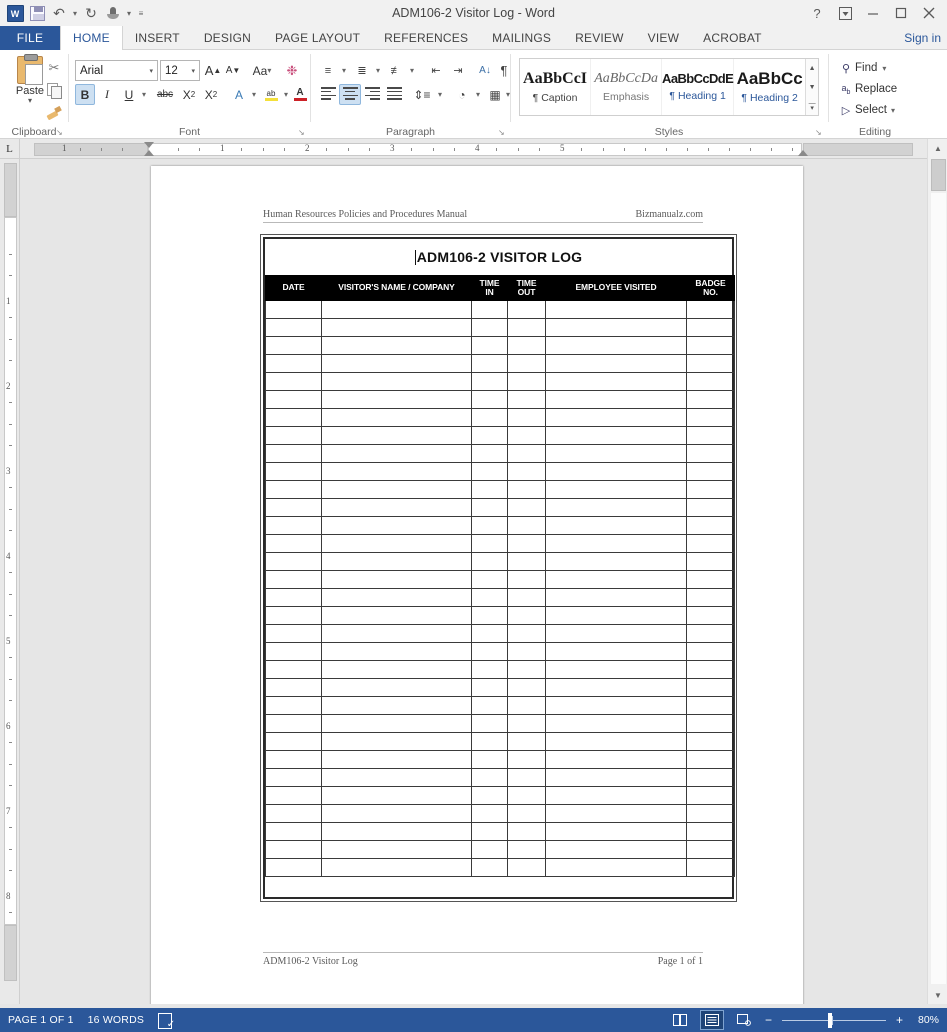 This screenshot has width=947, height=1032. What do you see at coordinates (54, 68) in the screenshot?
I see `cut-button: ✂` at bounding box center [54, 68].